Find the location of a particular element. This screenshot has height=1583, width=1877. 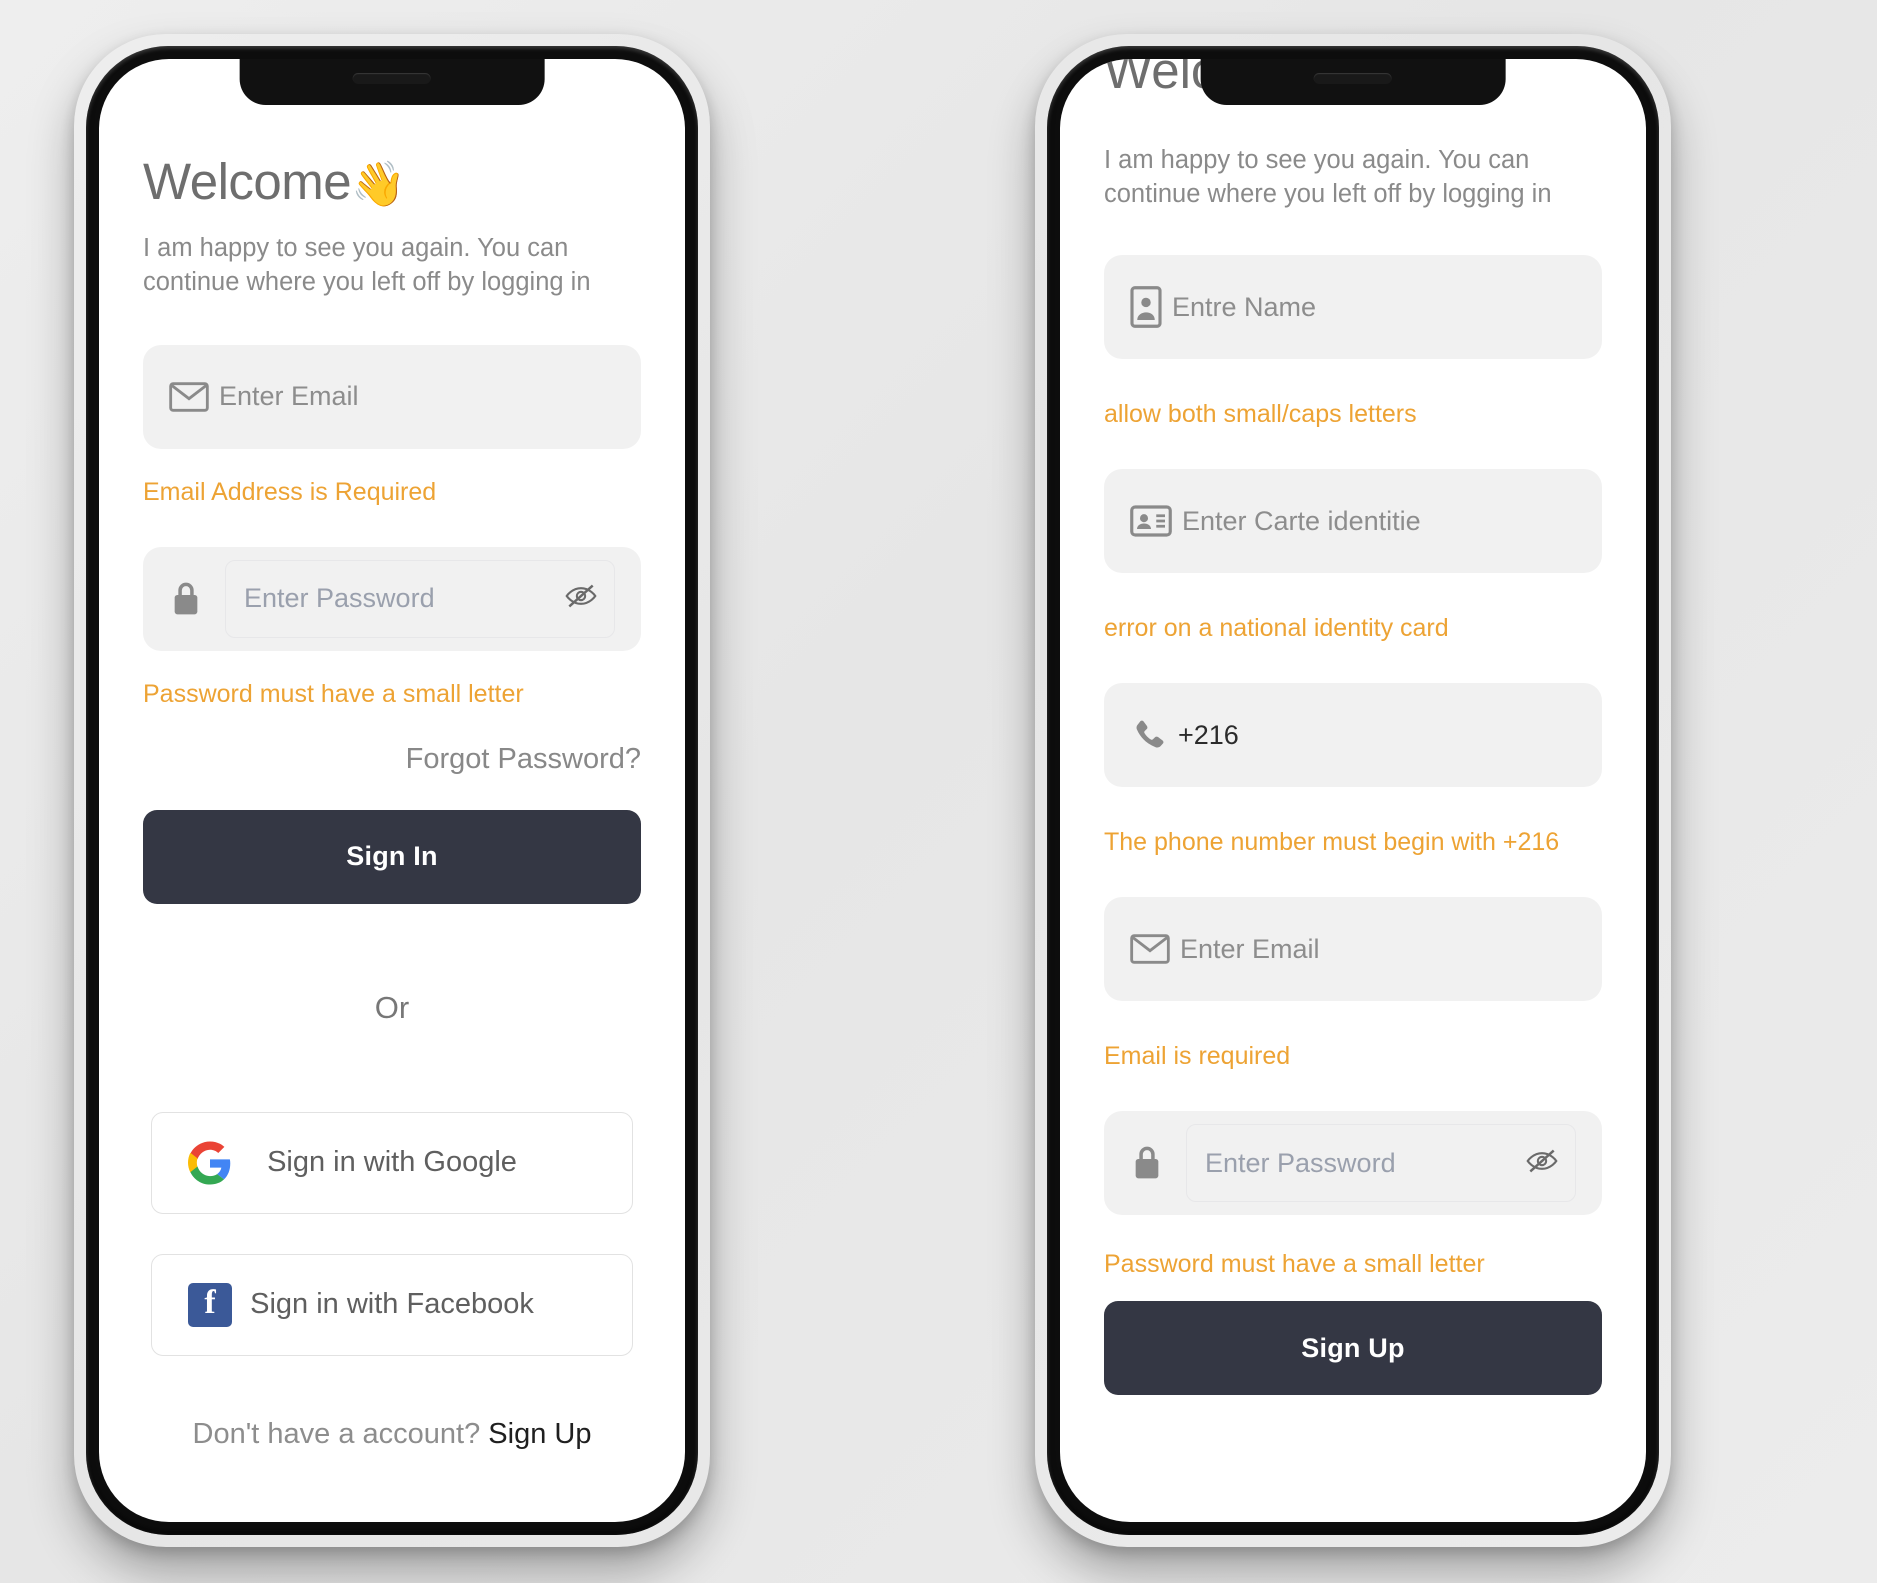

sign-in-button: Sign In is located at coordinates (392, 856).